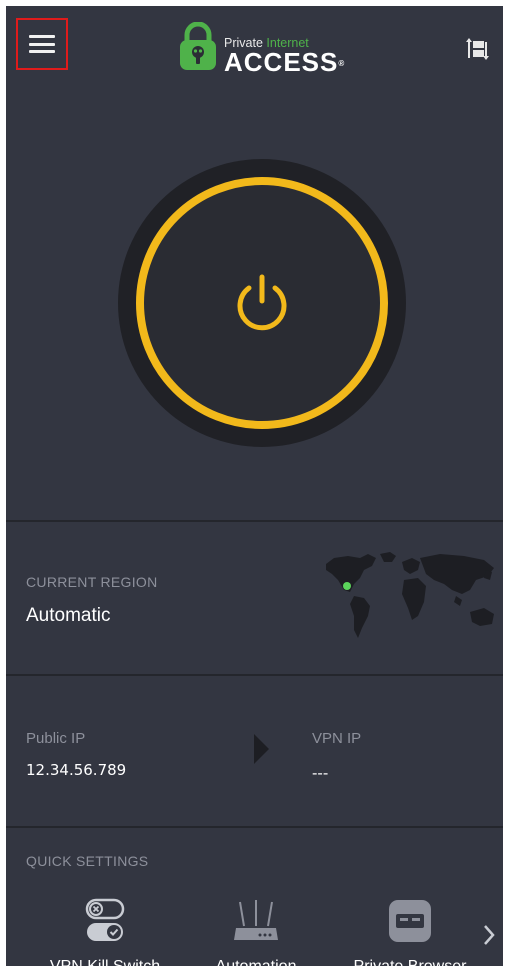  What do you see at coordinates (489, 935) in the screenshot?
I see `chevron-right-icon` at bounding box center [489, 935].